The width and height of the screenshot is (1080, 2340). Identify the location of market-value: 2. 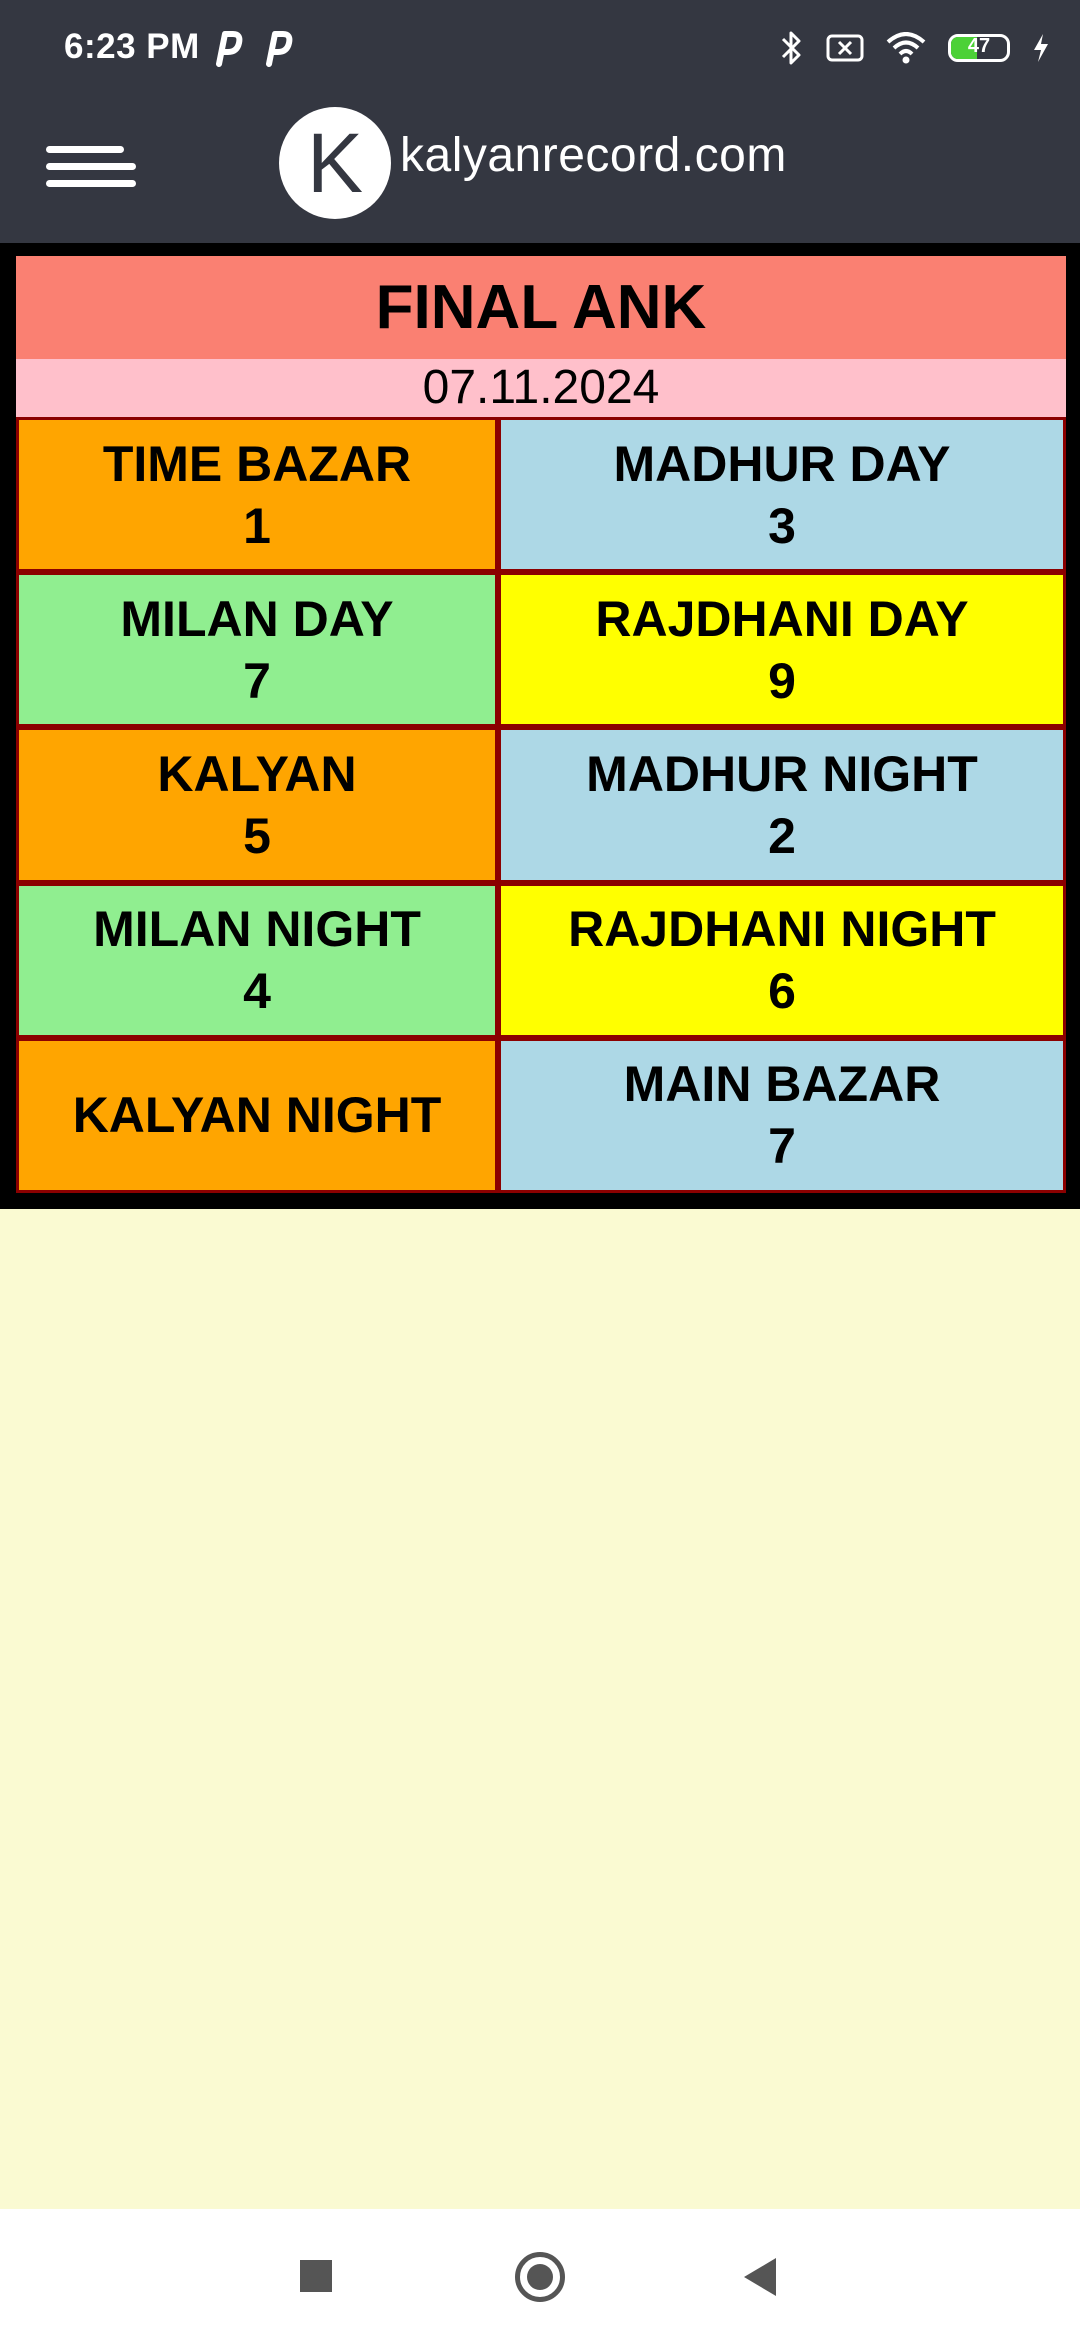
(782, 835).